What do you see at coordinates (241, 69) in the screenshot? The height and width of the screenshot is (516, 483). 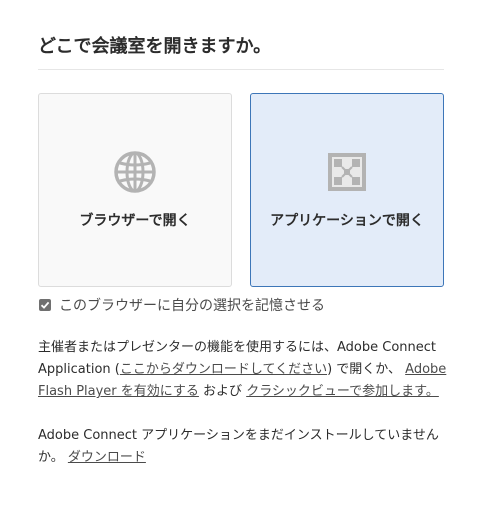 I see `title-divider` at bounding box center [241, 69].